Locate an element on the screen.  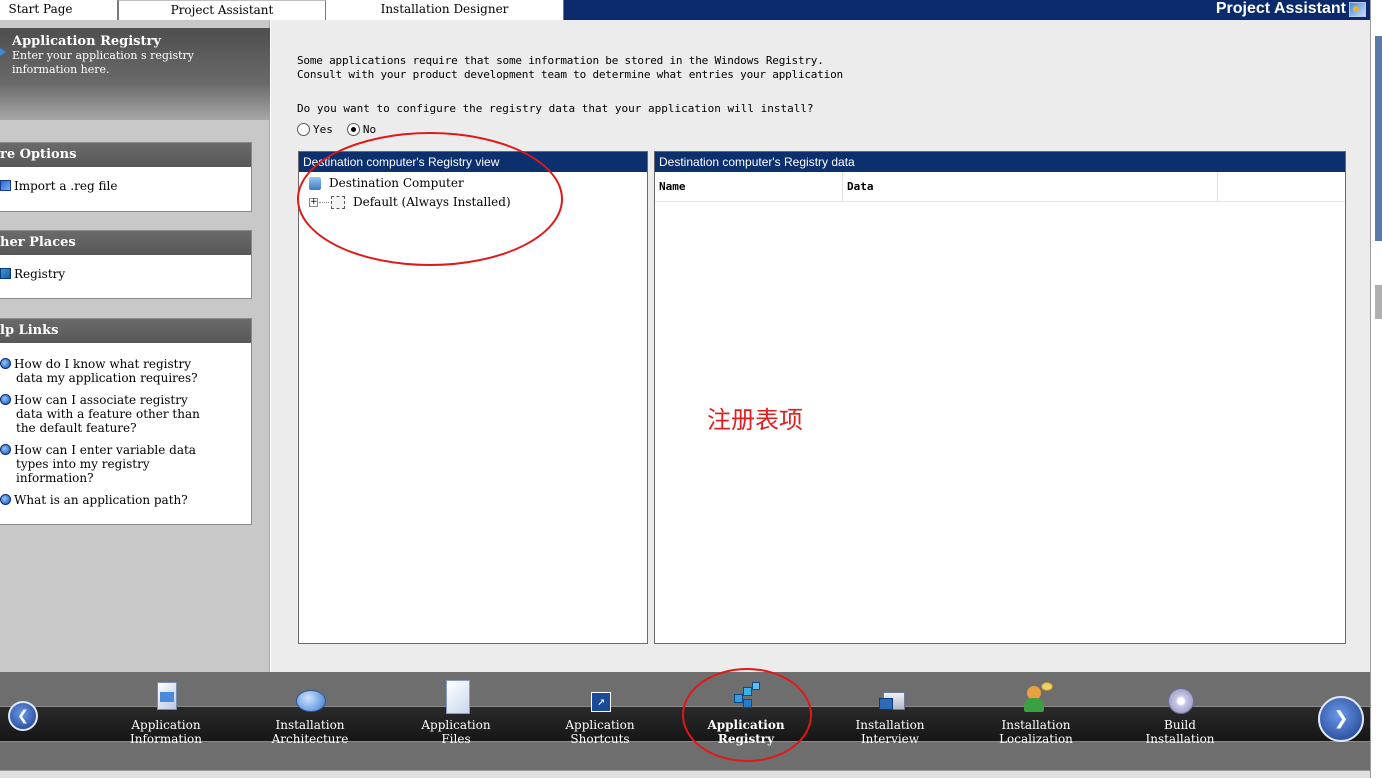
tab-label: Installation Designer is located at coordinates (444, 9).